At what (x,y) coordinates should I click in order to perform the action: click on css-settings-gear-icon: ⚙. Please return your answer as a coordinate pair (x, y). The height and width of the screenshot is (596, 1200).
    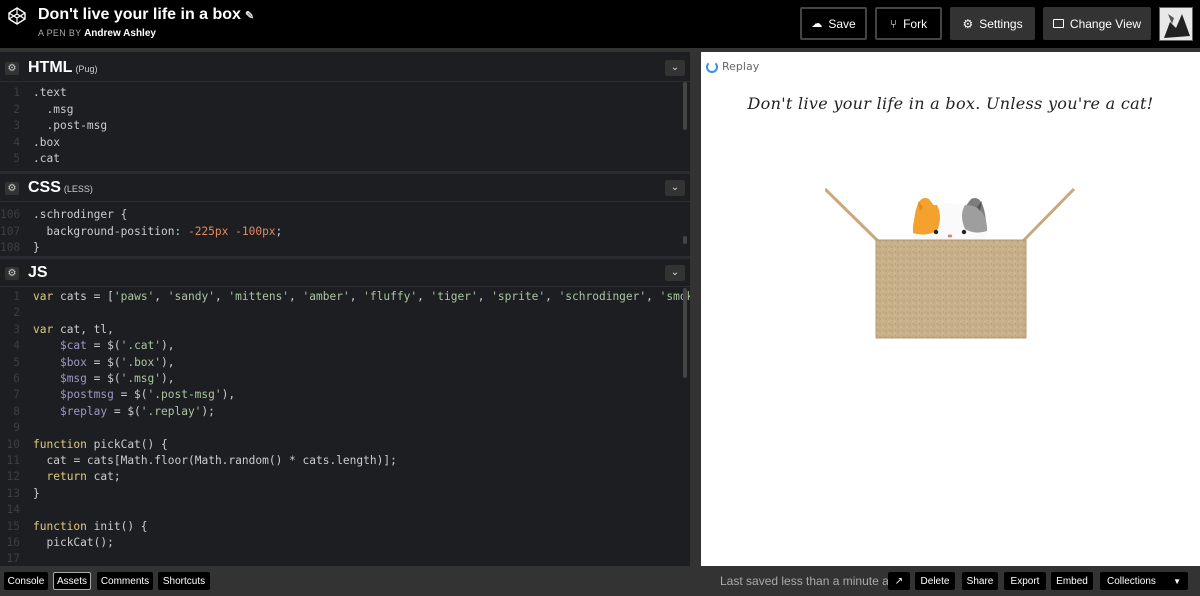
    Looking at the image, I should click on (12, 188).